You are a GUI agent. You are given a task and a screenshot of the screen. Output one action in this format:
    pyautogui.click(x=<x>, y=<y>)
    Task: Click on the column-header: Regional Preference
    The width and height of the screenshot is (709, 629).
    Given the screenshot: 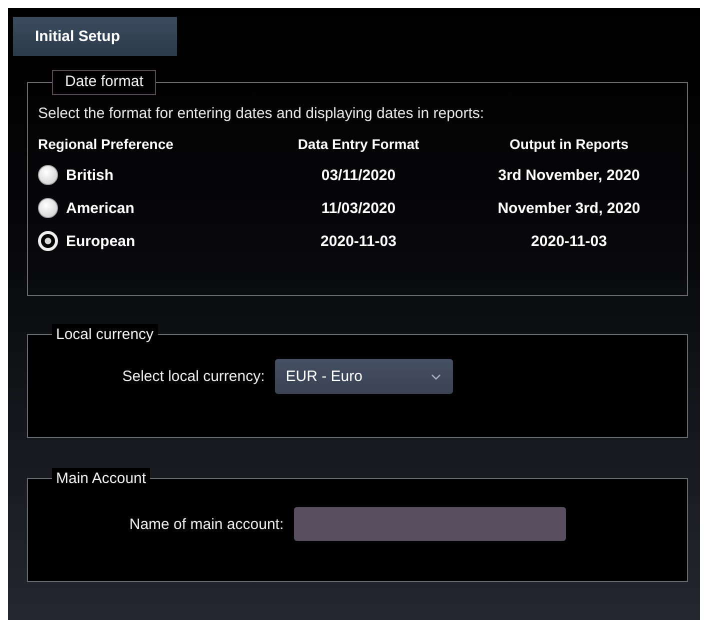 What is the action you would take?
    pyautogui.click(x=106, y=144)
    